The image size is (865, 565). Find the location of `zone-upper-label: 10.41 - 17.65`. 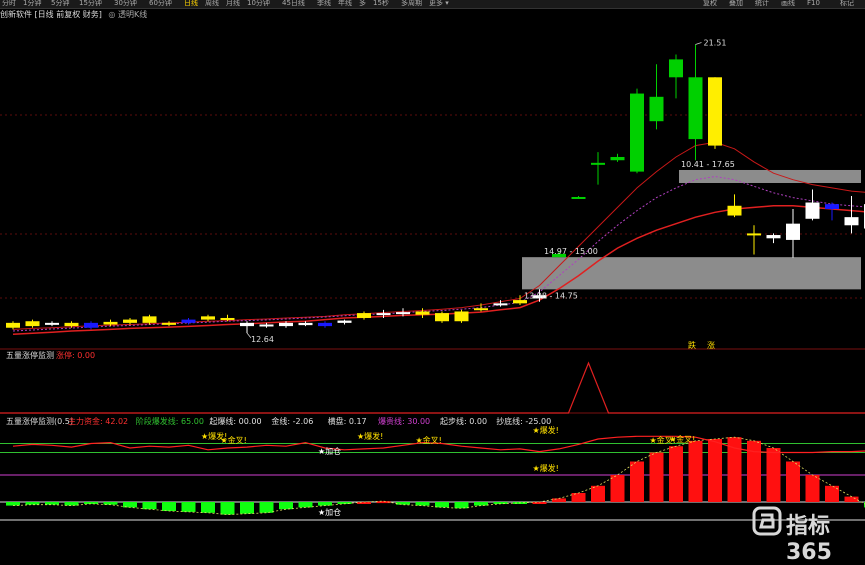

zone-upper-label: 10.41 - 17.65 is located at coordinates (708, 164).